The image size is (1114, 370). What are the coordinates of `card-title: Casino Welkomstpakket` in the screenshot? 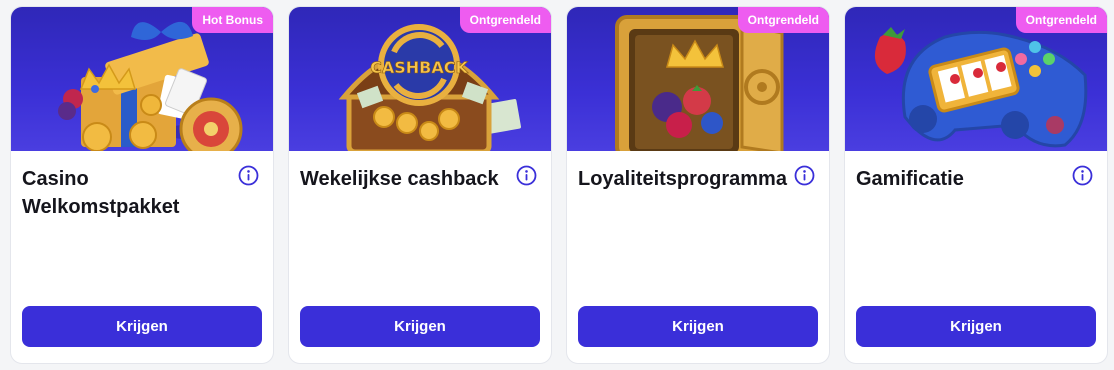 It's located at (101, 193).